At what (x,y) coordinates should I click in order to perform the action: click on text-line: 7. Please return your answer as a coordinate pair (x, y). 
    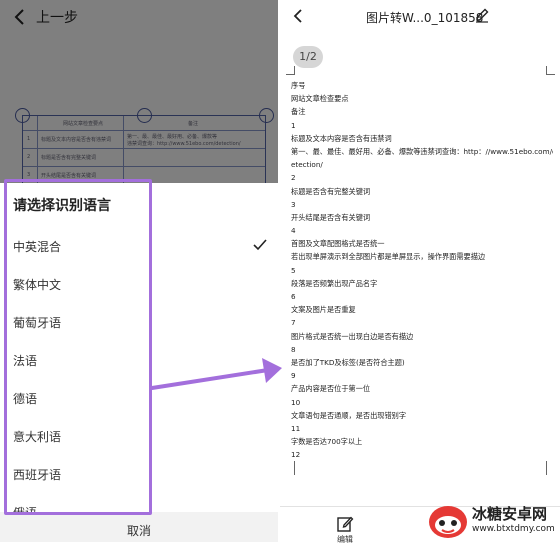
    Looking at the image, I should click on (293, 323).